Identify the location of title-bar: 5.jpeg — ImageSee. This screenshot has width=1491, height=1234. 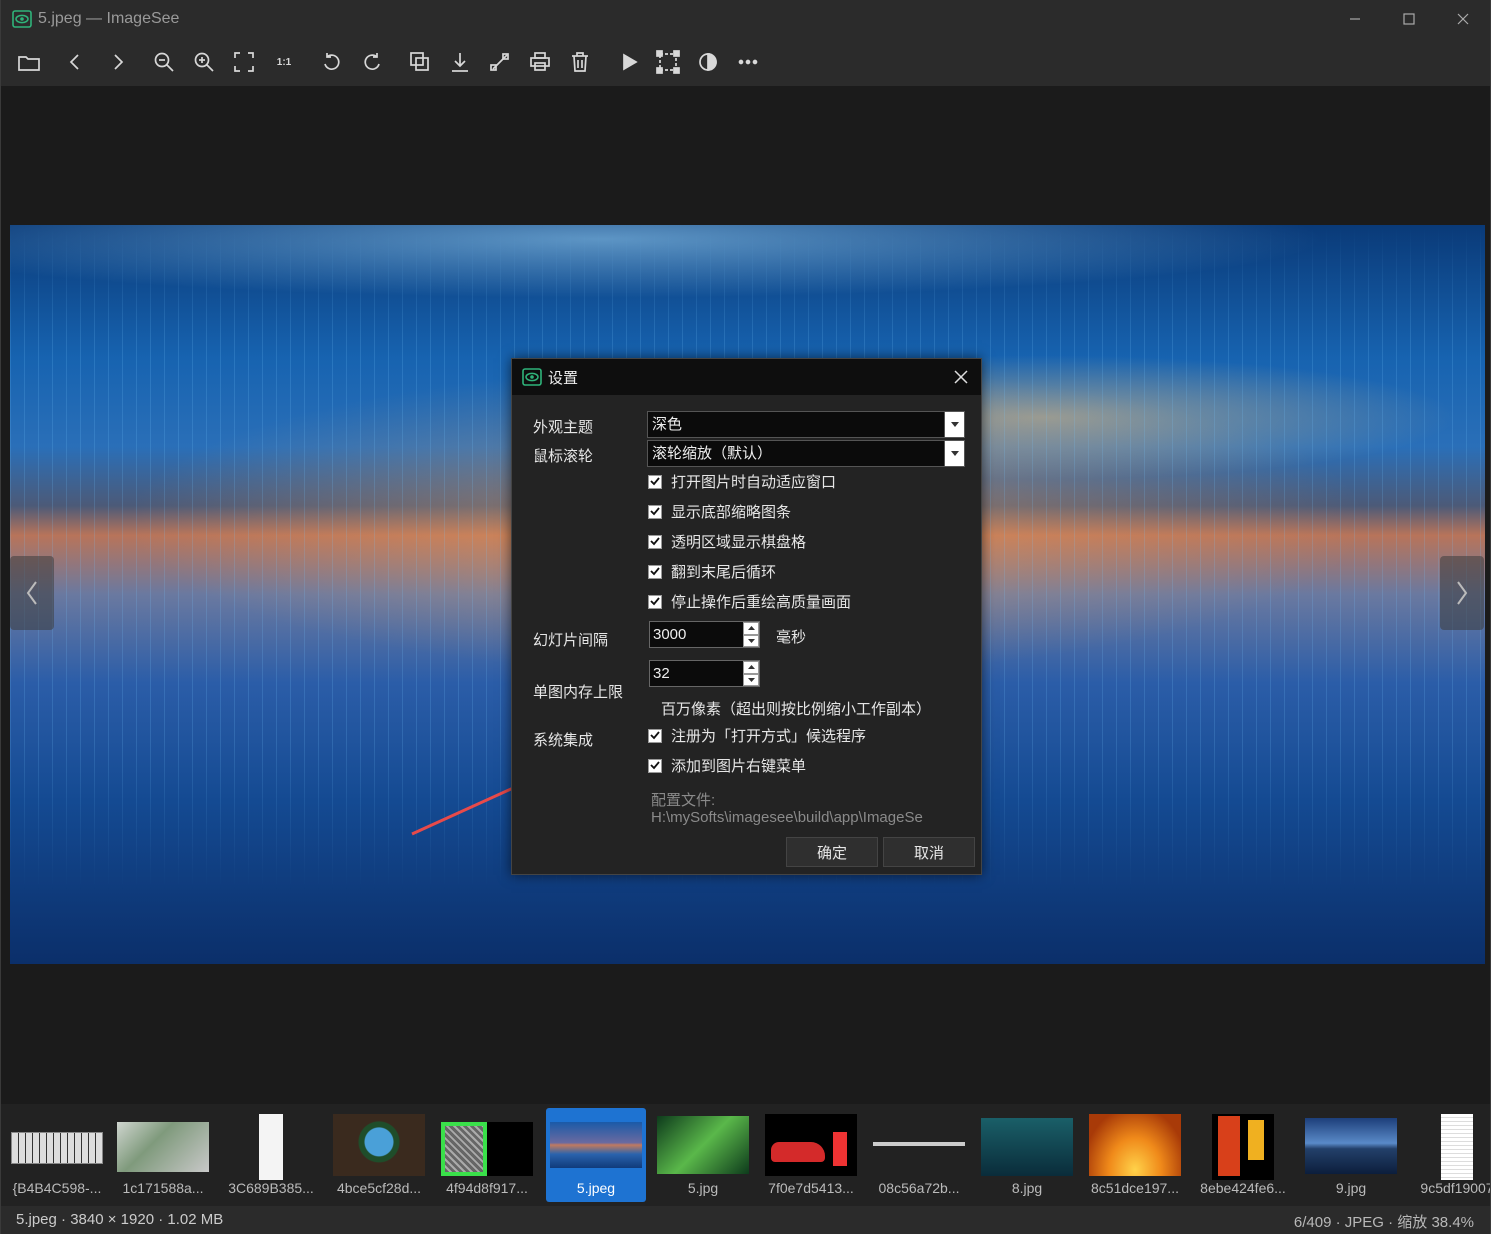
(745, 19).